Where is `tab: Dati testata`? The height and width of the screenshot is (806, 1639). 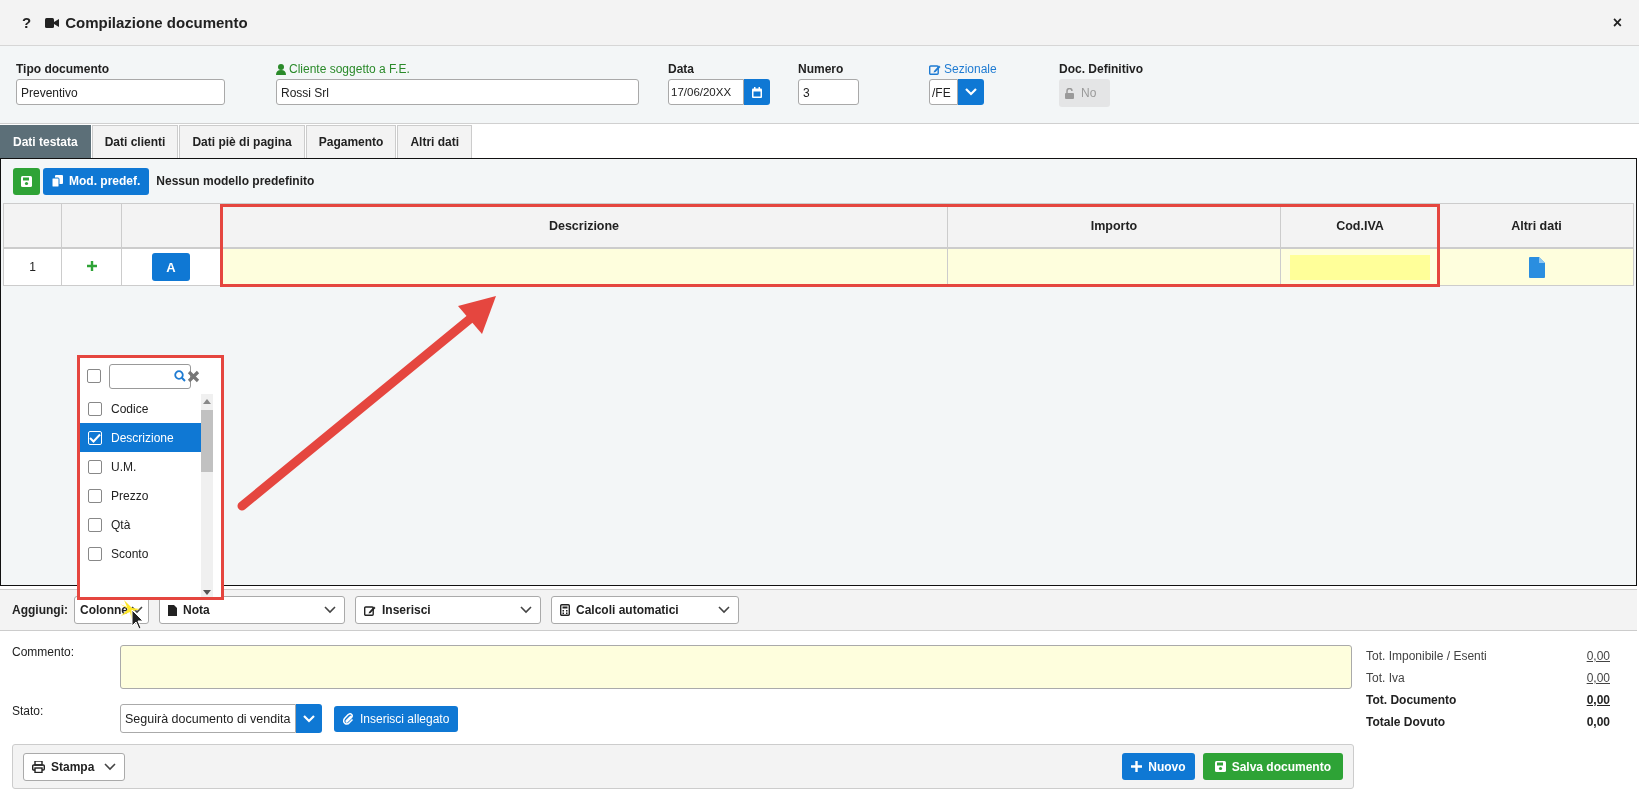
tab: Dati testata is located at coordinates (45, 141).